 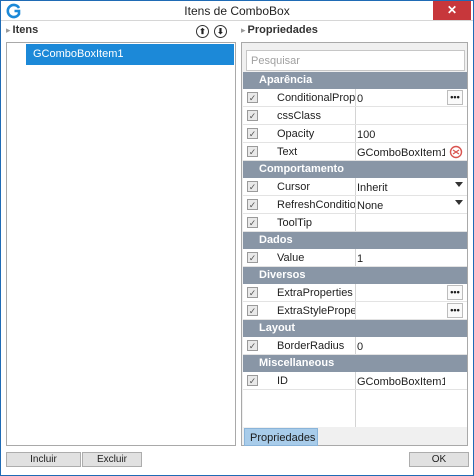 I want to click on property-name: ExtraStyleProperties, so click(x=316, y=311).